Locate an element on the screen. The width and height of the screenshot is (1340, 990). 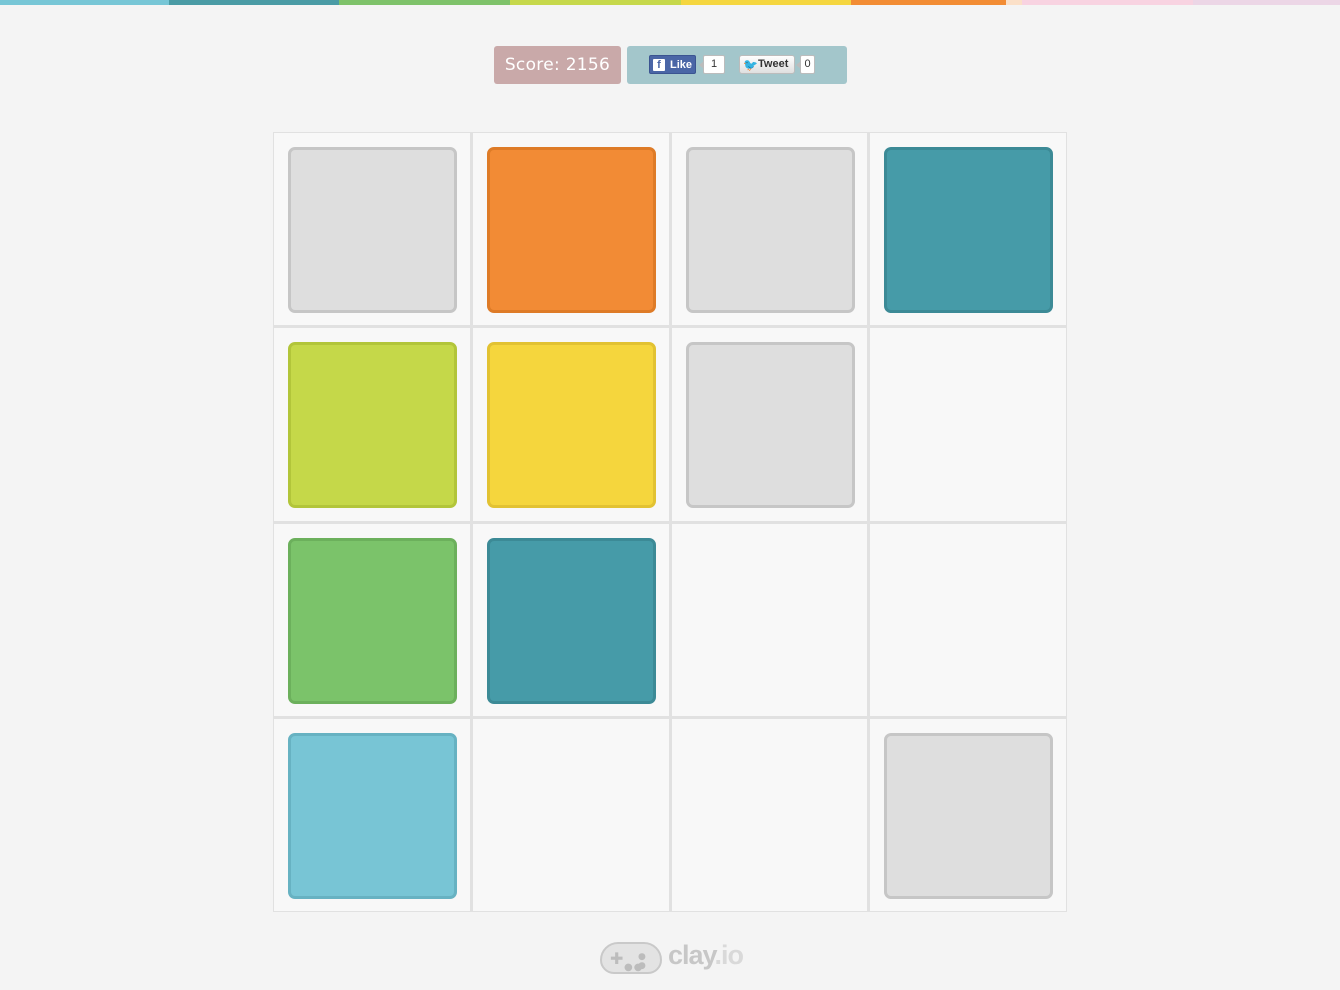
top-color-stripe is located at coordinates (670, 2).